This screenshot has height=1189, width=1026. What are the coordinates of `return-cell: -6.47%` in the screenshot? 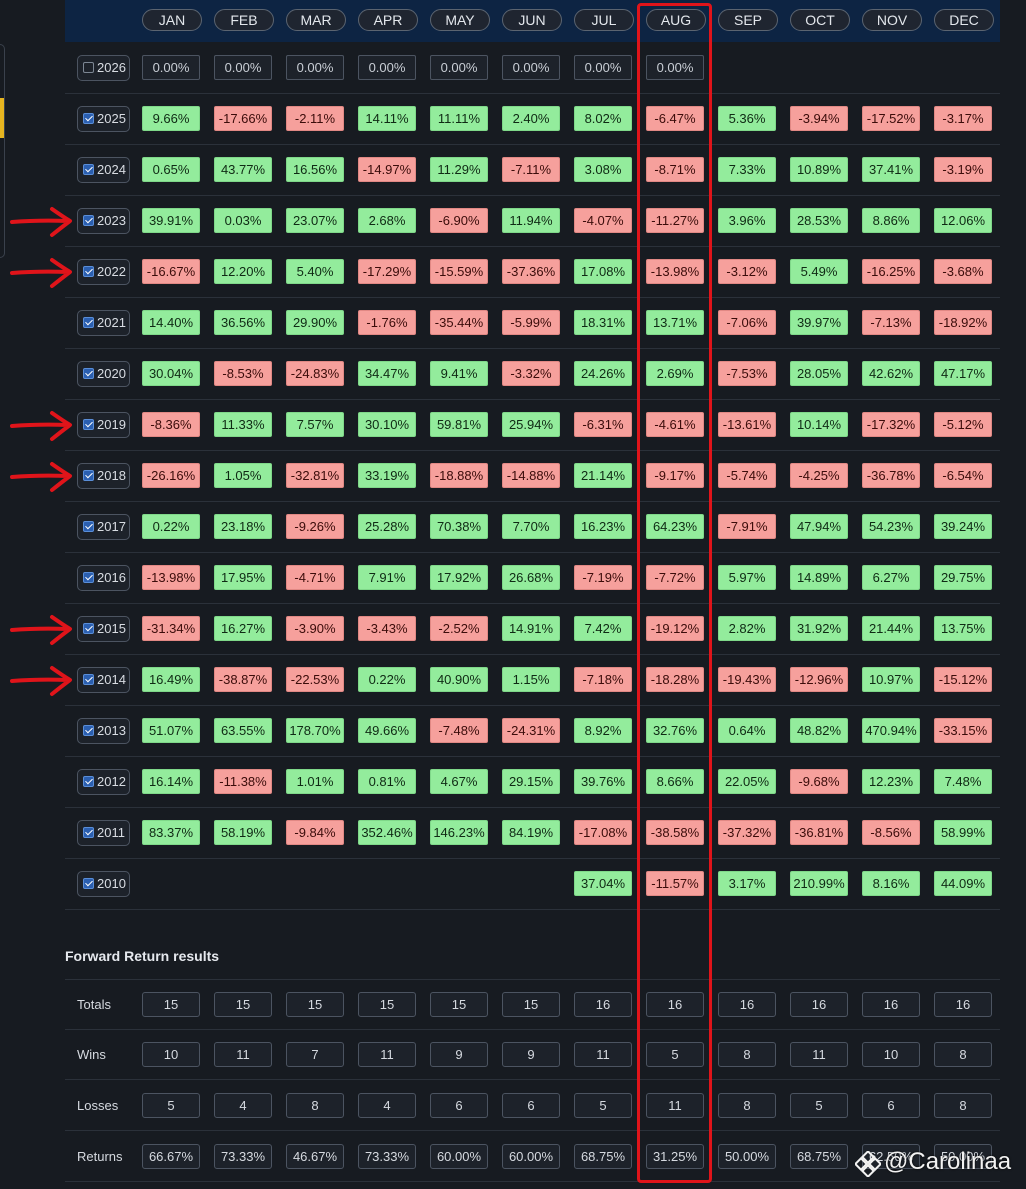 It's located at (675, 118).